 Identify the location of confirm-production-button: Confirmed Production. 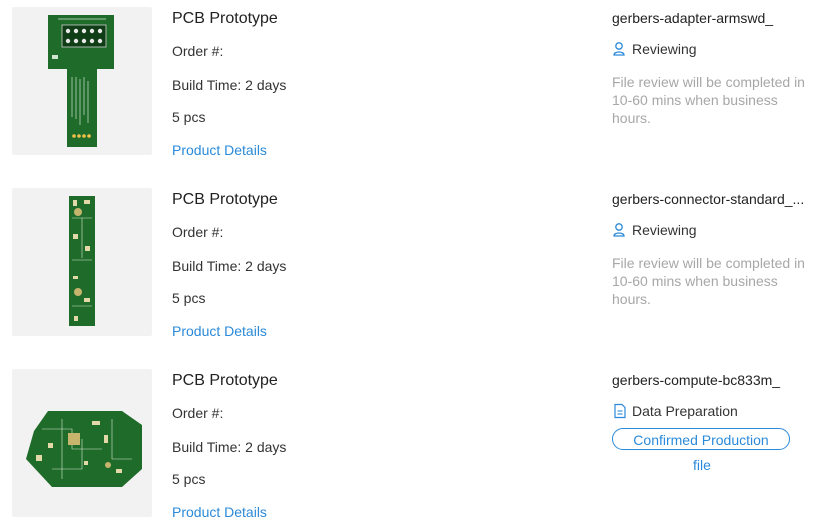
(701, 439).